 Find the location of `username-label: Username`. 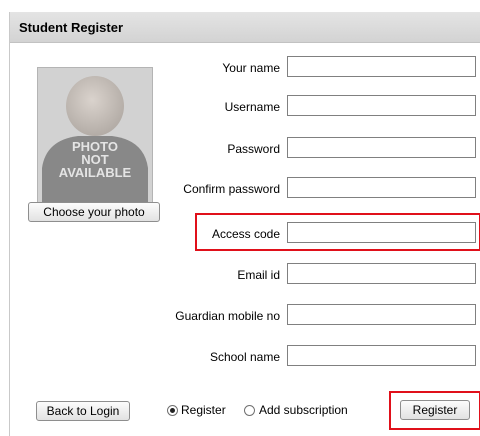

username-label: Username is located at coordinates (252, 107).